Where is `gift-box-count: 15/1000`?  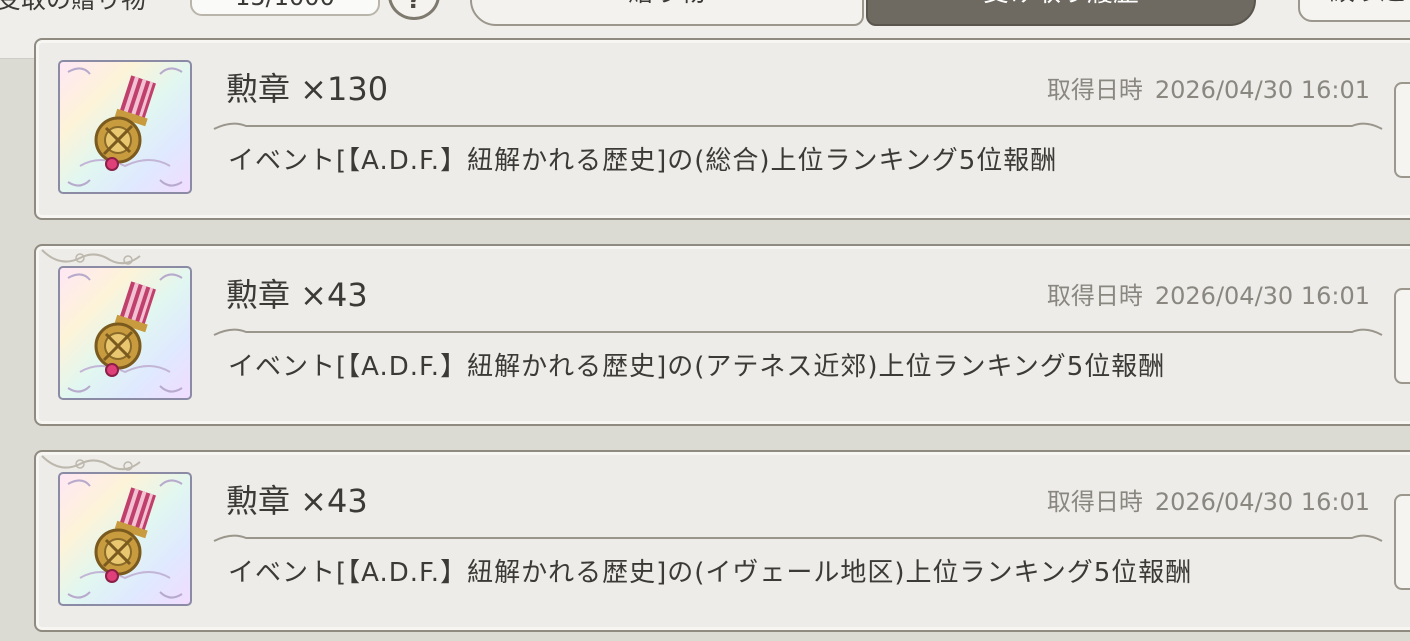 gift-box-count: 15/1000 is located at coordinates (285, 8).